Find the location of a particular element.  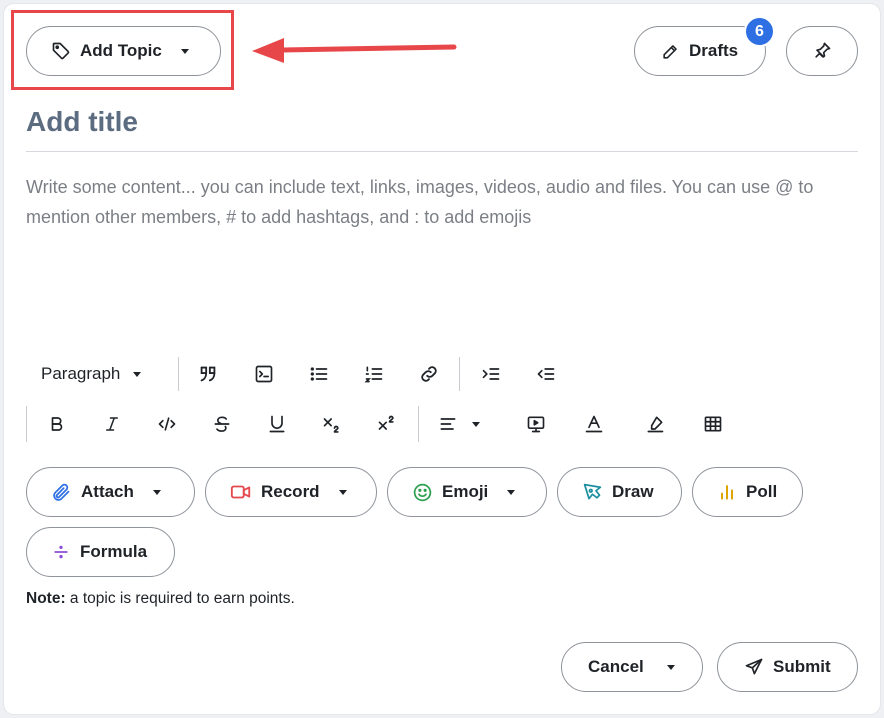

embed-icon is located at coordinates (536, 424).